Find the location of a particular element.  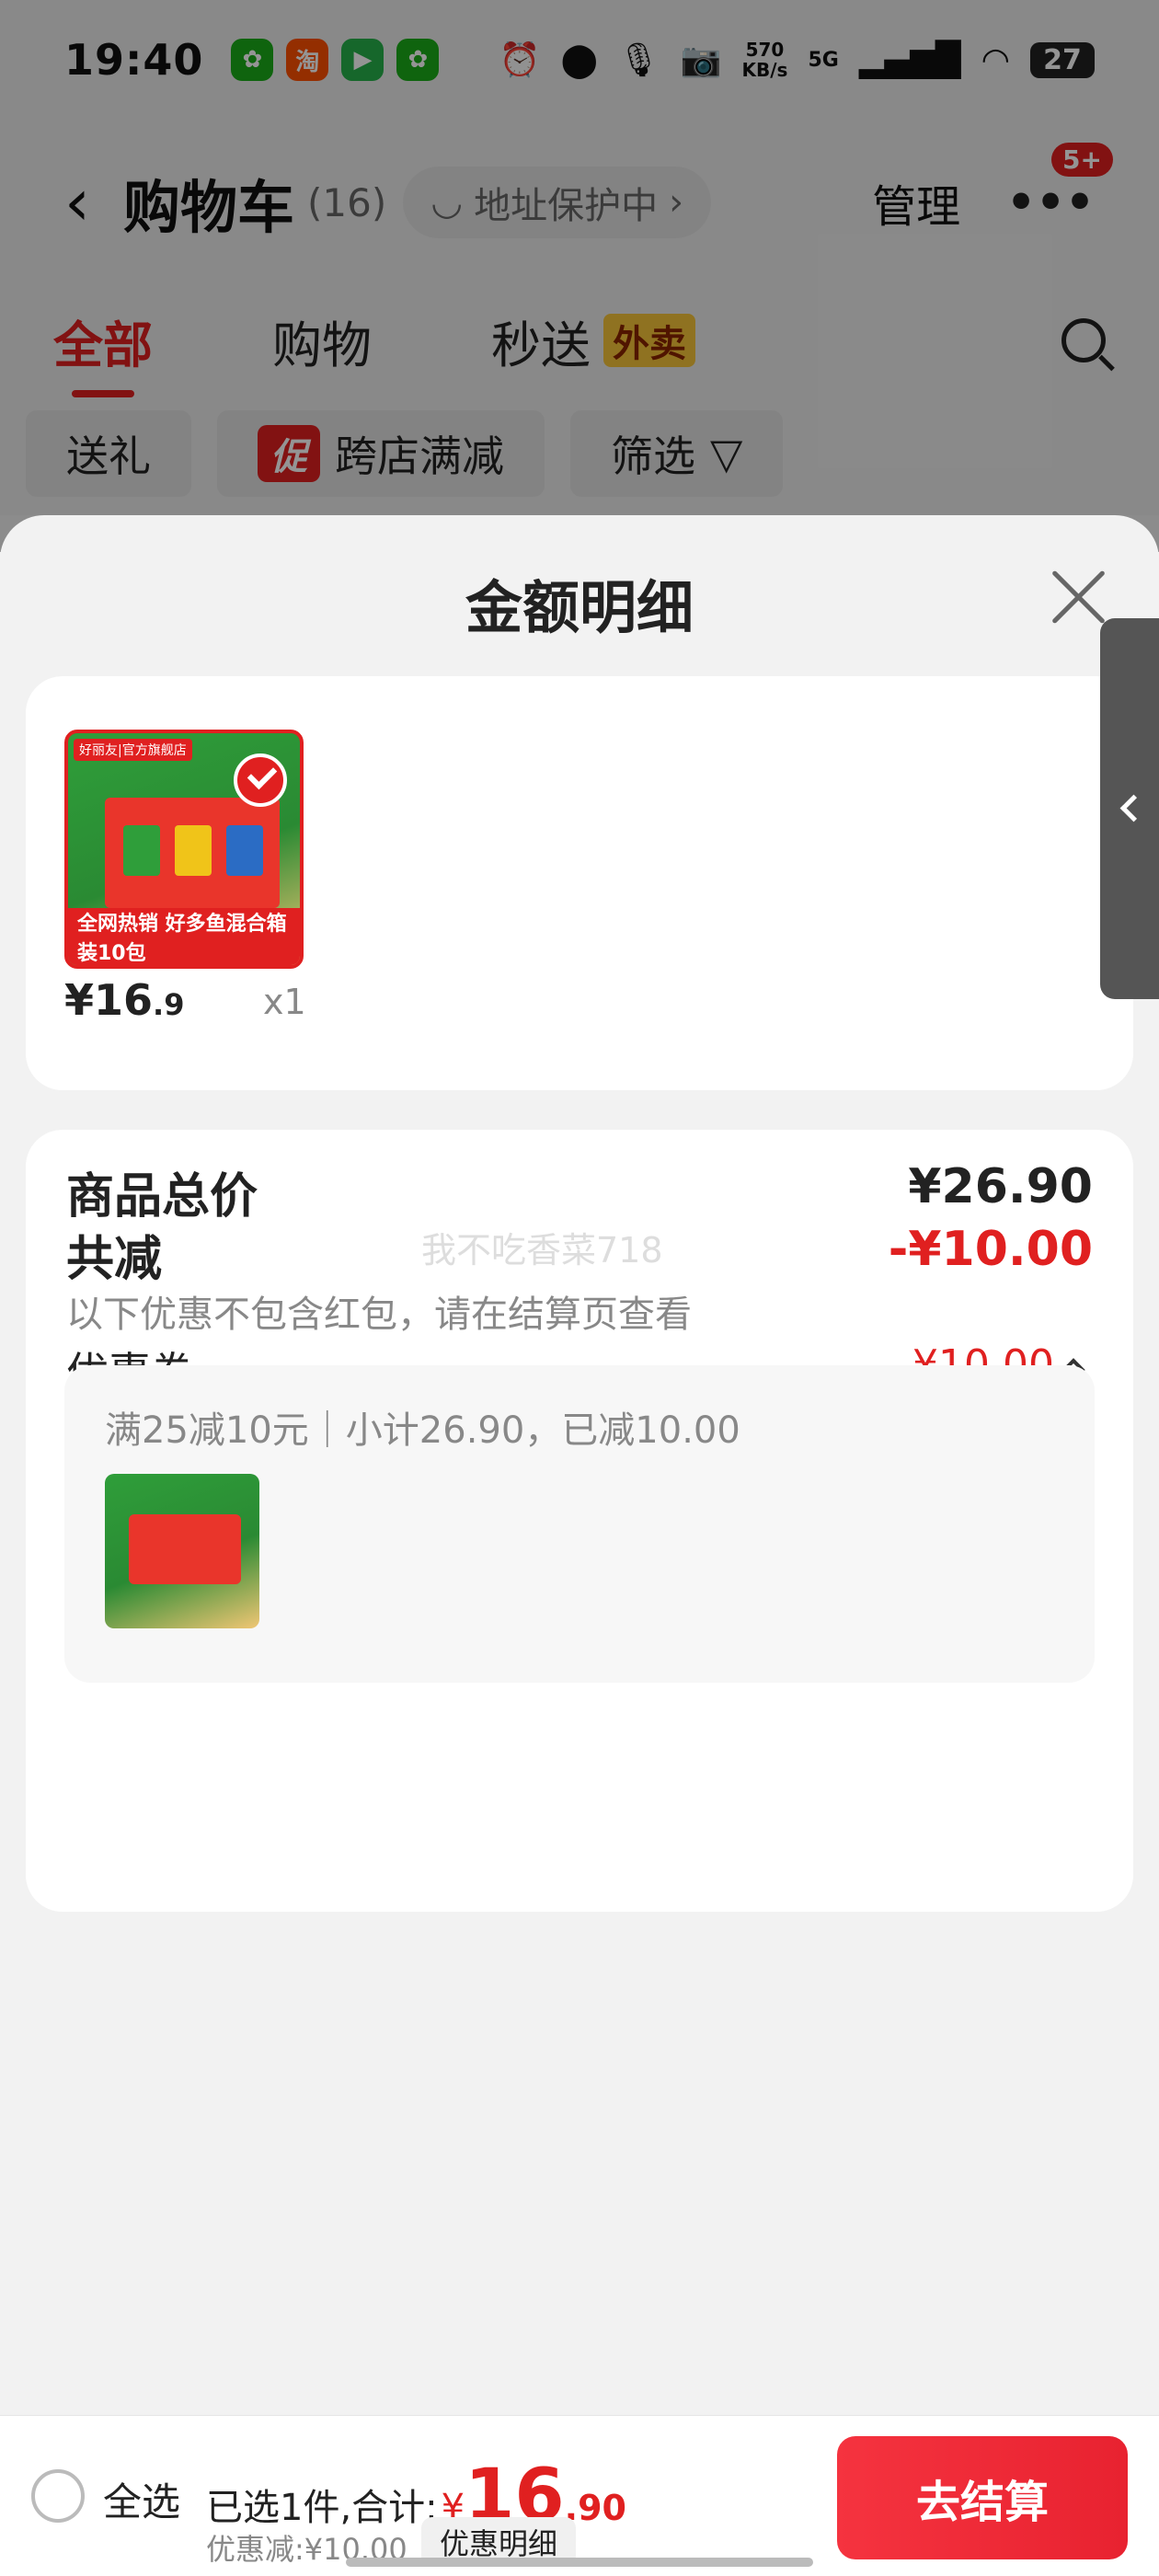

product-image: 好丽友|官方旗舰店 全网热销 好多鱼混合箱装10包 is located at coordinates (184, 849).